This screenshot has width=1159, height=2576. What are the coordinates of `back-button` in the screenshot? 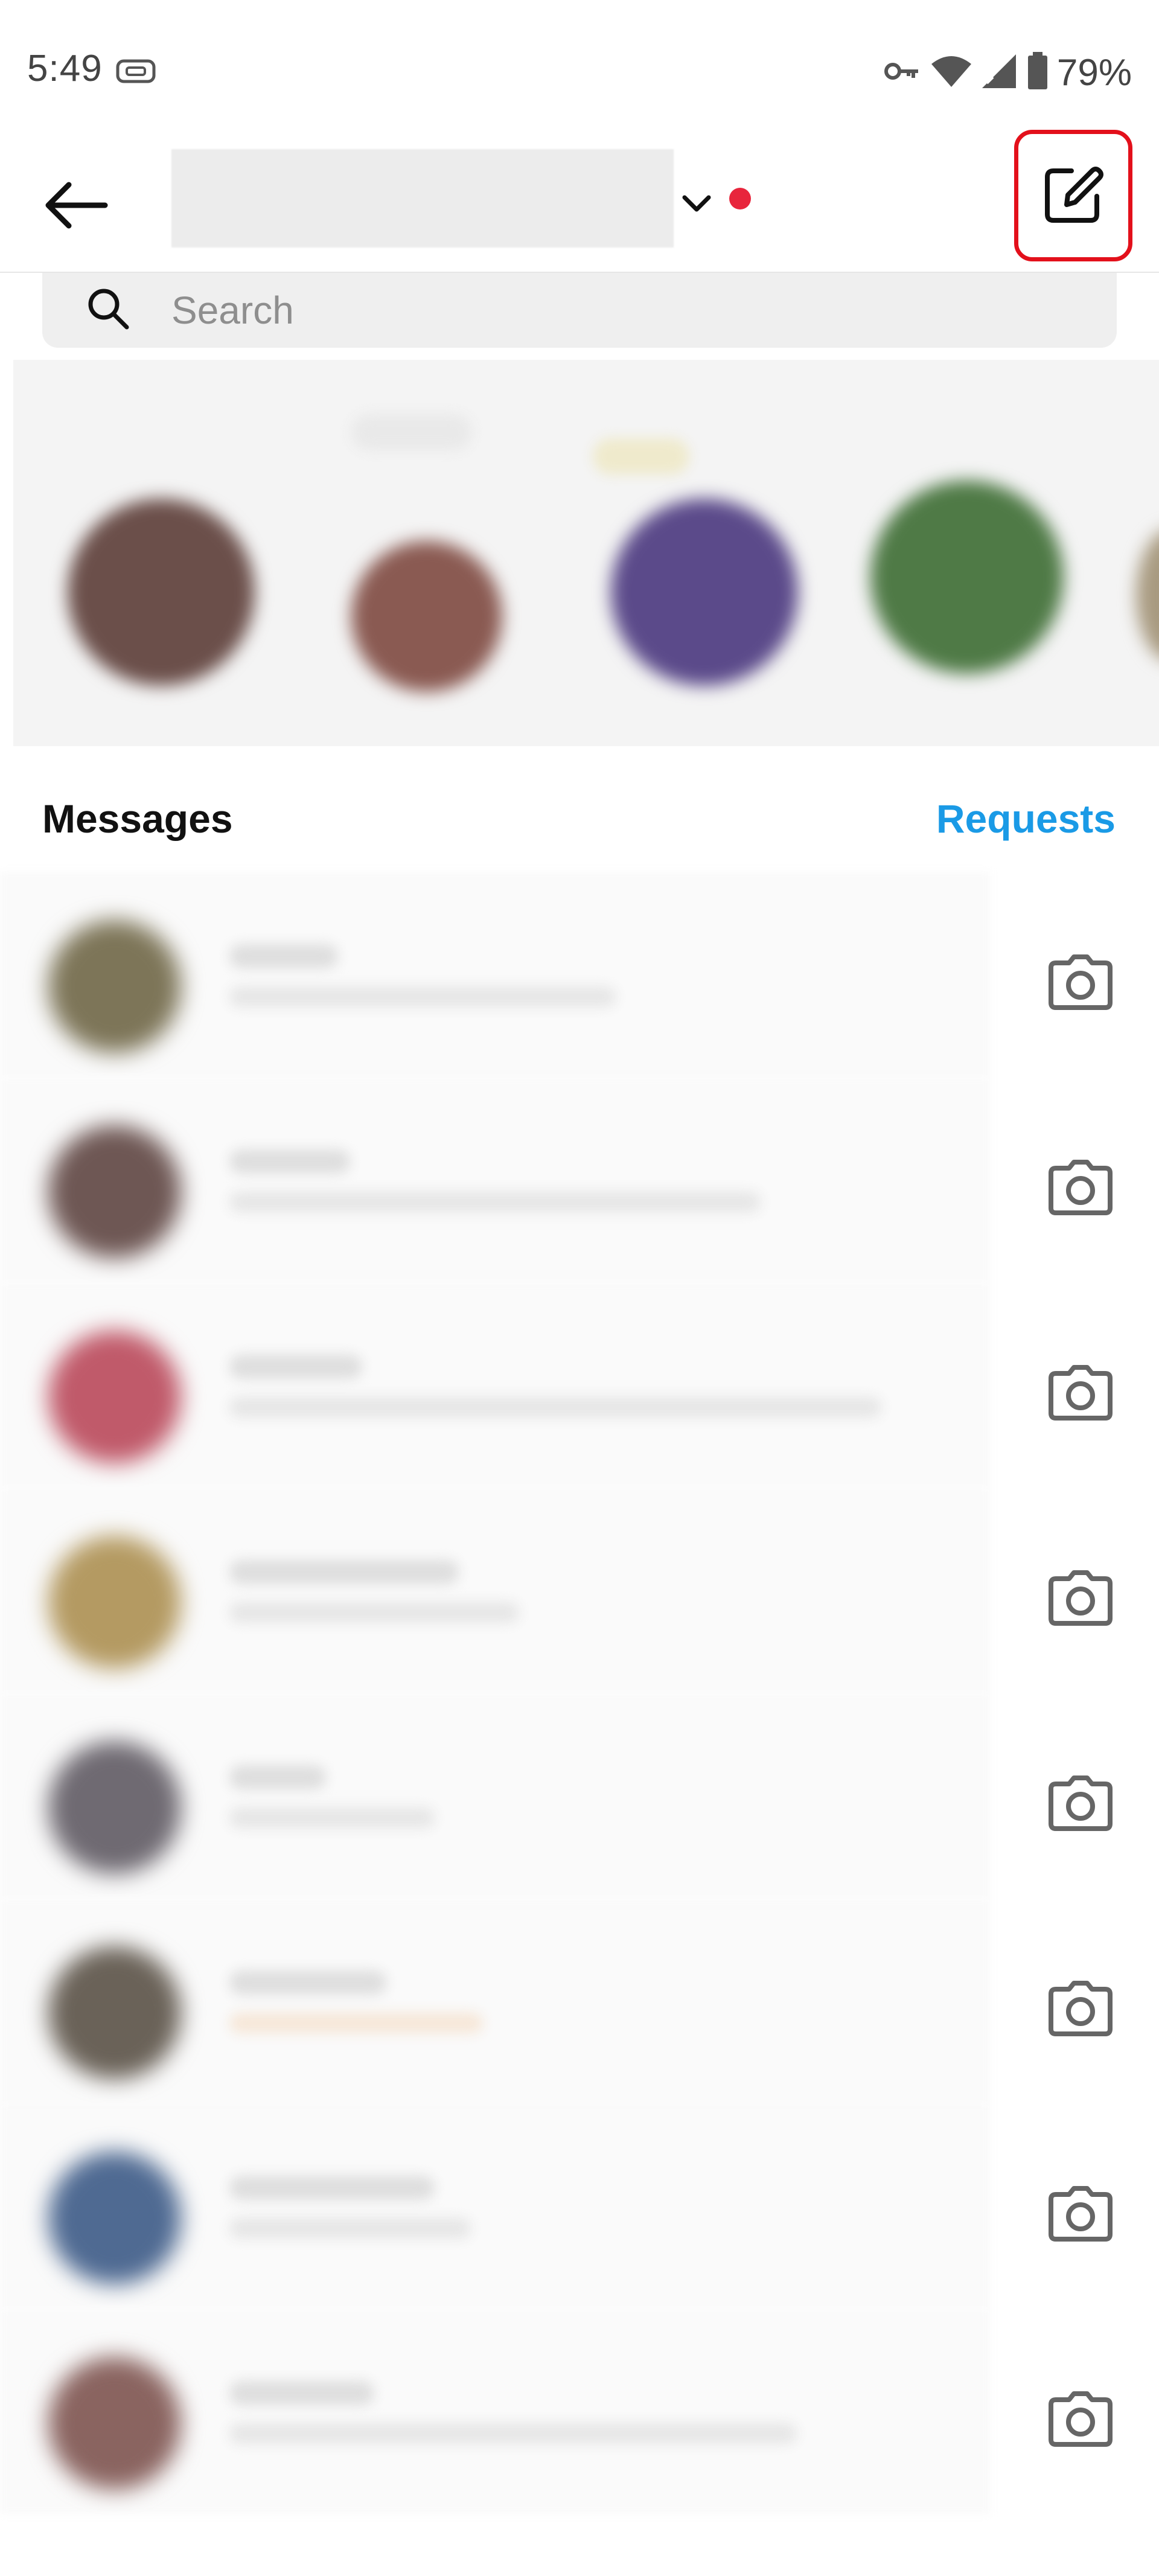 It's located at (75, 206).